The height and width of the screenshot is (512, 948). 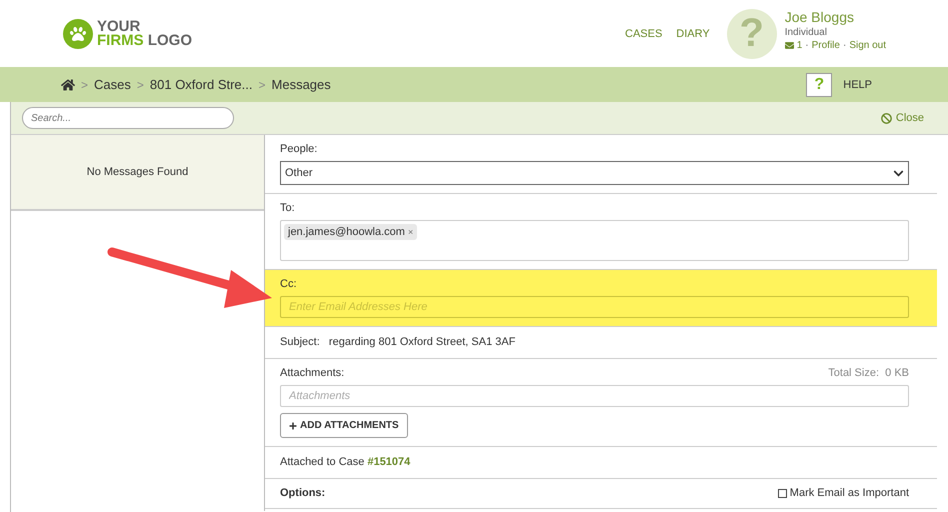 What do you see at coordinates (112, 84) in the screenshot?
I see `breadcrumb-item: Cases` at bounding box center [112, 84].